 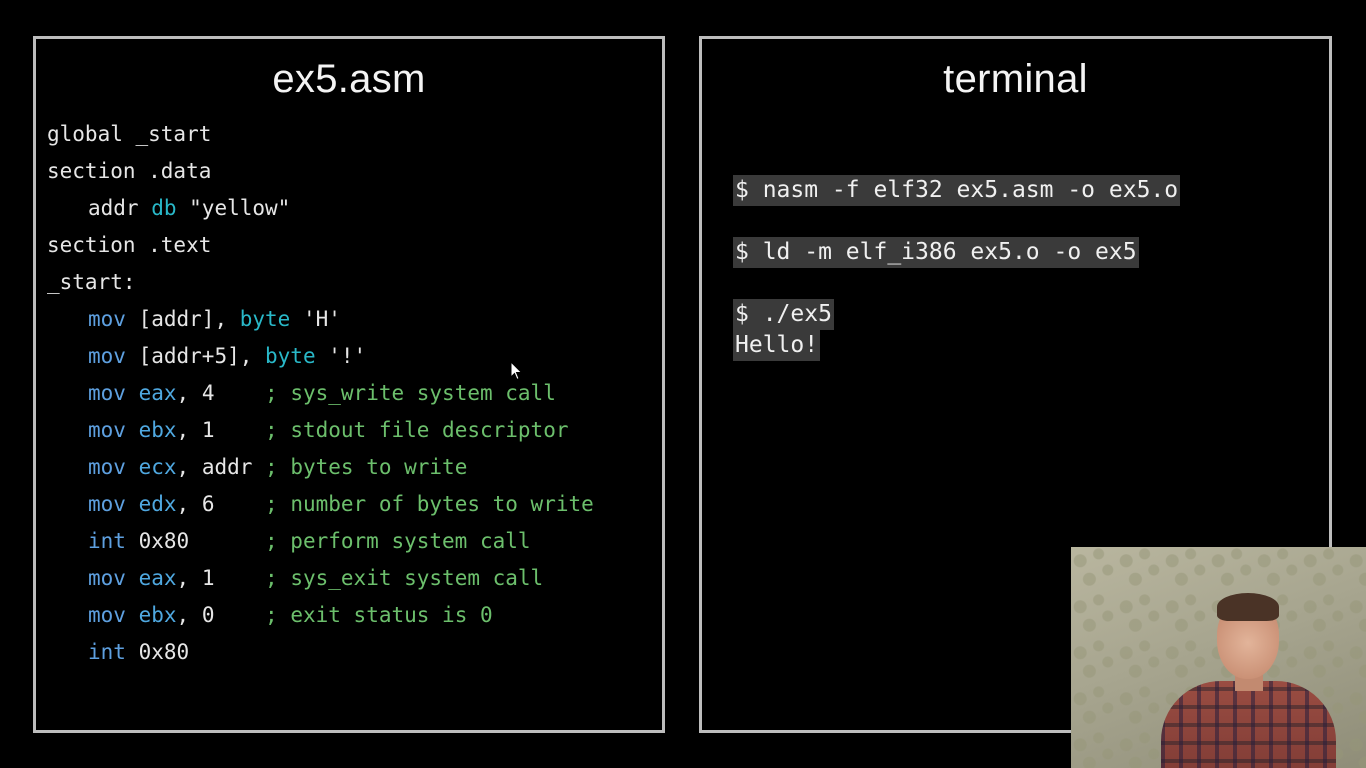 What do you see at coordinates (164, 208) in the screenshot?
I see `code-token: db` at bounding box center [164, 208].